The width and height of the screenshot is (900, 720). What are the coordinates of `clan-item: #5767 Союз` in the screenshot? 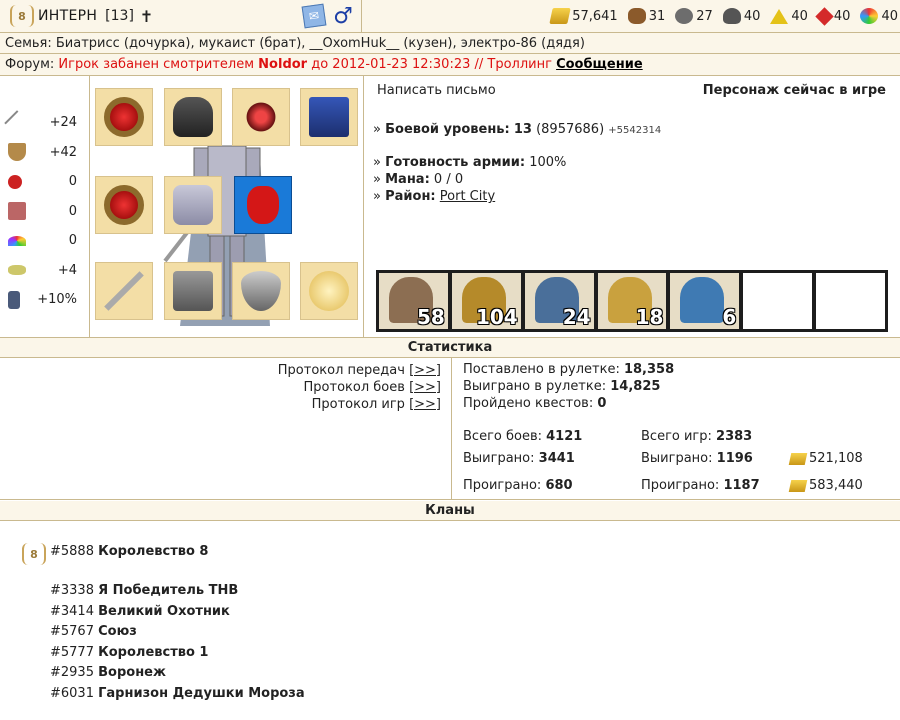 It's located at (93, 631).